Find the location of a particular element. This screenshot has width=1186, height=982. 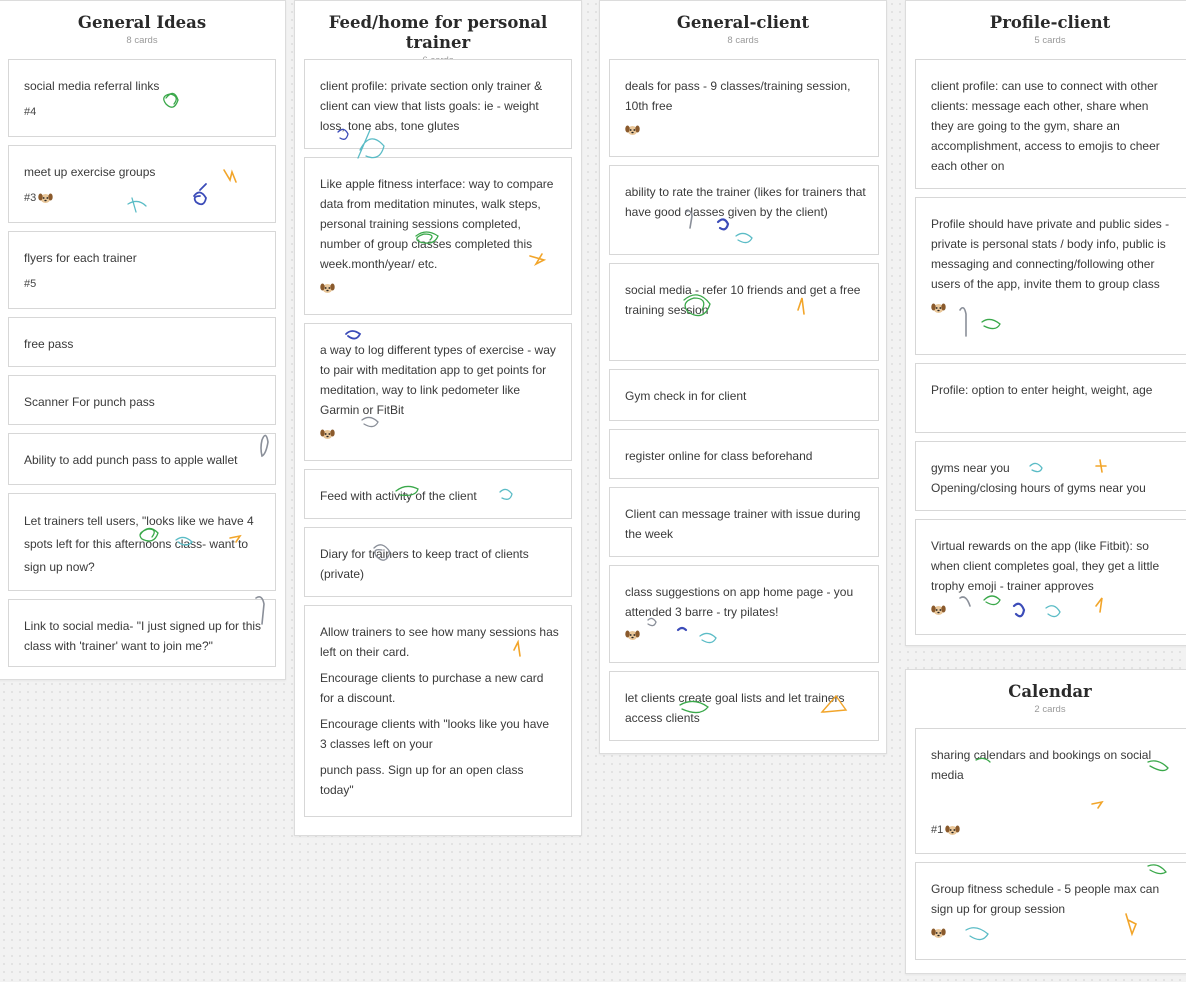

card-text: social media referral links is located at coordinates (92, 86).